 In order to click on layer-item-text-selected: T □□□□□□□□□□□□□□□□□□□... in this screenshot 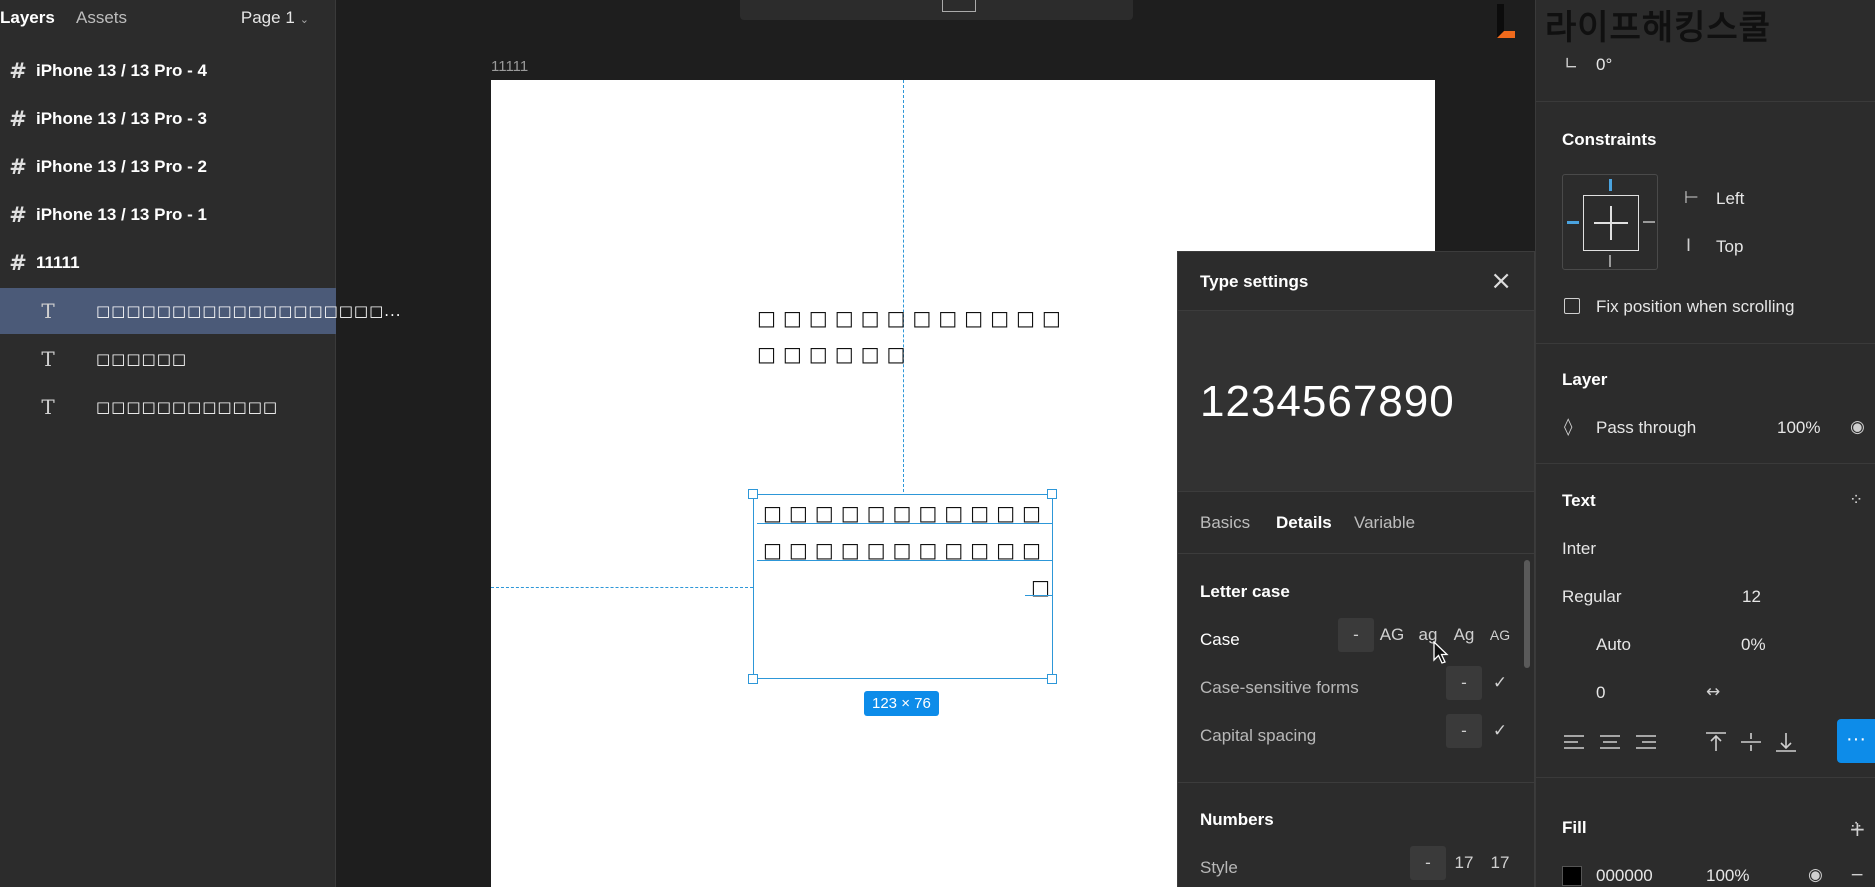, I will do `click(200, 311)`.